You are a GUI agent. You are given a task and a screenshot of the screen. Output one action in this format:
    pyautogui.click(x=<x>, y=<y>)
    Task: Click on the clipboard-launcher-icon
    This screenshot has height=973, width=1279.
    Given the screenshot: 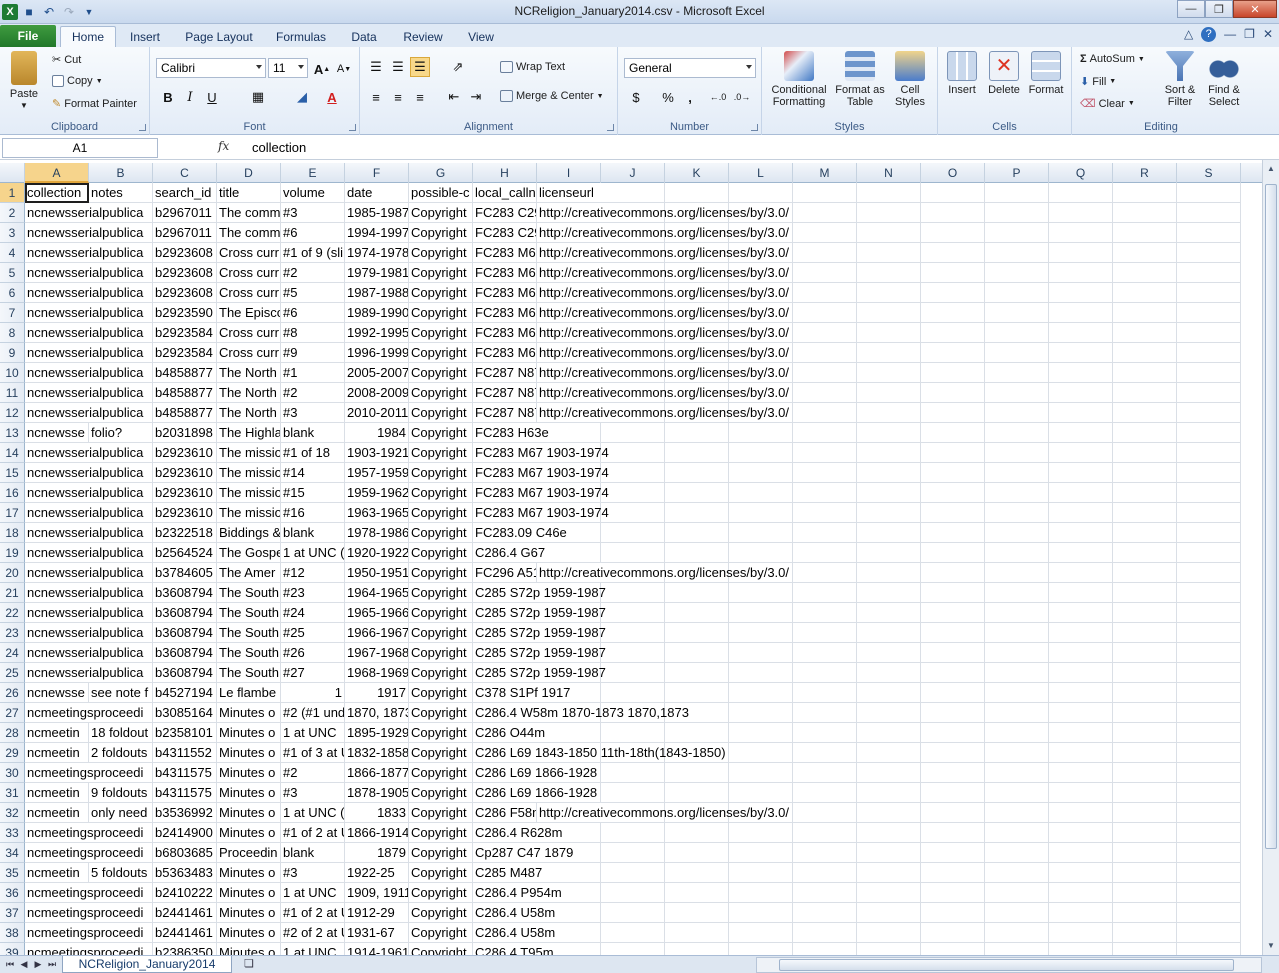 What is the action you would take?
    pyautogui.click(x=142, y=127)
    